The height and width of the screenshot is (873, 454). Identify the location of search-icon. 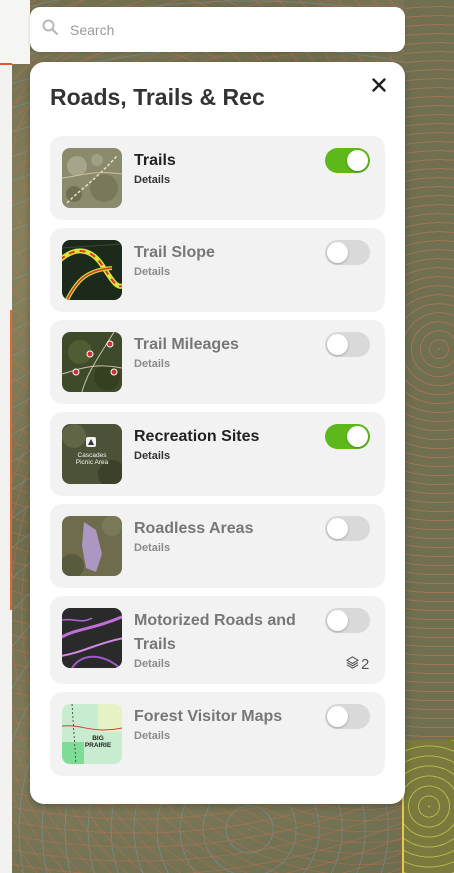
(50, 29).